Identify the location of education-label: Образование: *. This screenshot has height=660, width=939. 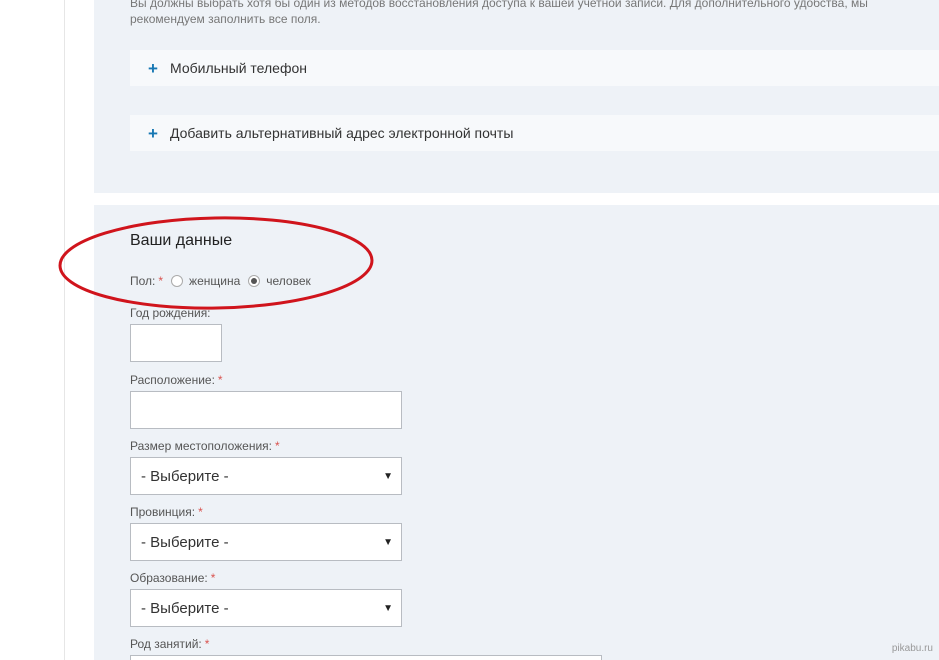
(173, 578).